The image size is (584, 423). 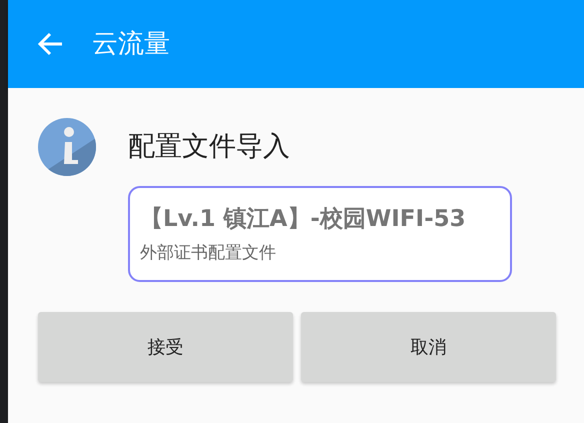 What do you see at coordinates (428, 347) in the screenshot?
I see `cancel-button: 取消` at bounding box center [428, 347].